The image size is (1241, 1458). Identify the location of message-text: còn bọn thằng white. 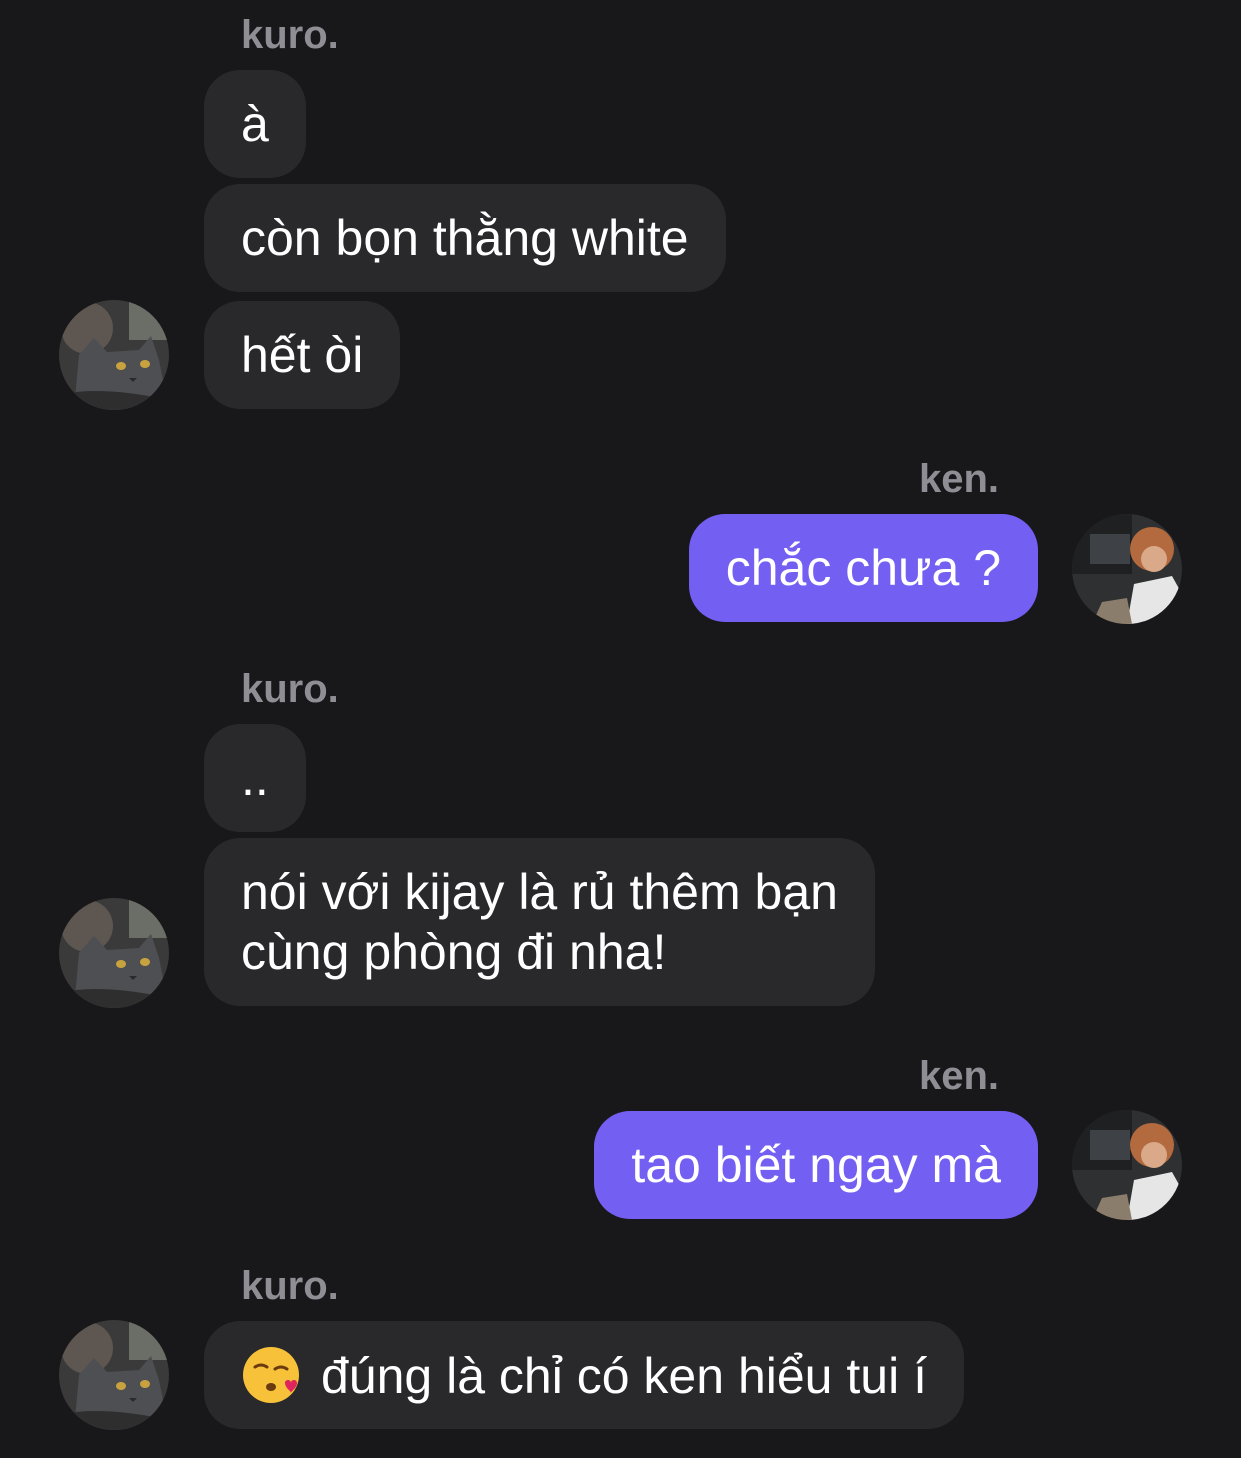
(465, 238).